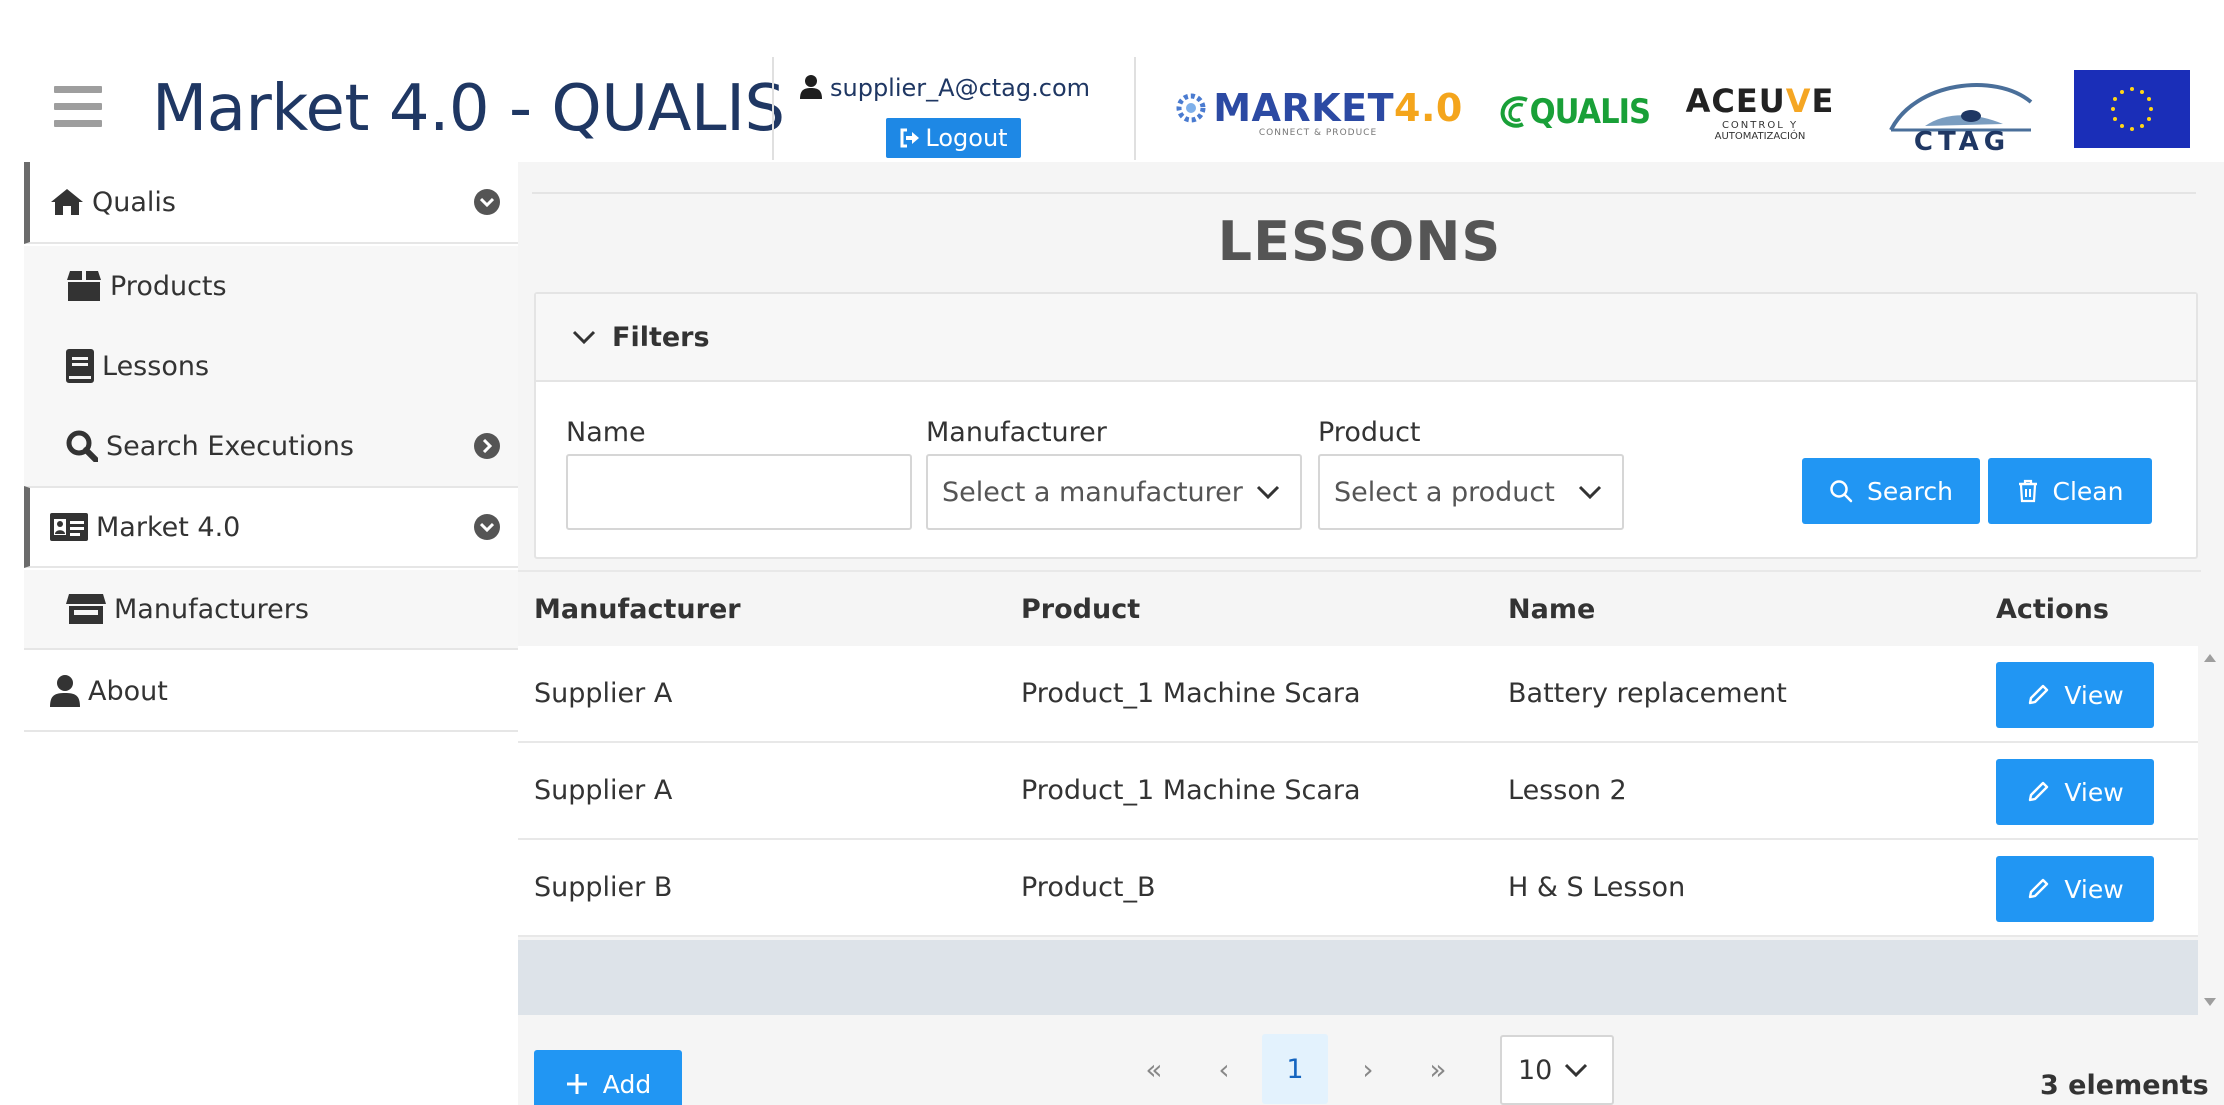 This screenshot has width=2224, height=1105. What do you see at coordinates (86, 609) in the screenshot?
I see `store-icon` at bounding box center [86, 609].